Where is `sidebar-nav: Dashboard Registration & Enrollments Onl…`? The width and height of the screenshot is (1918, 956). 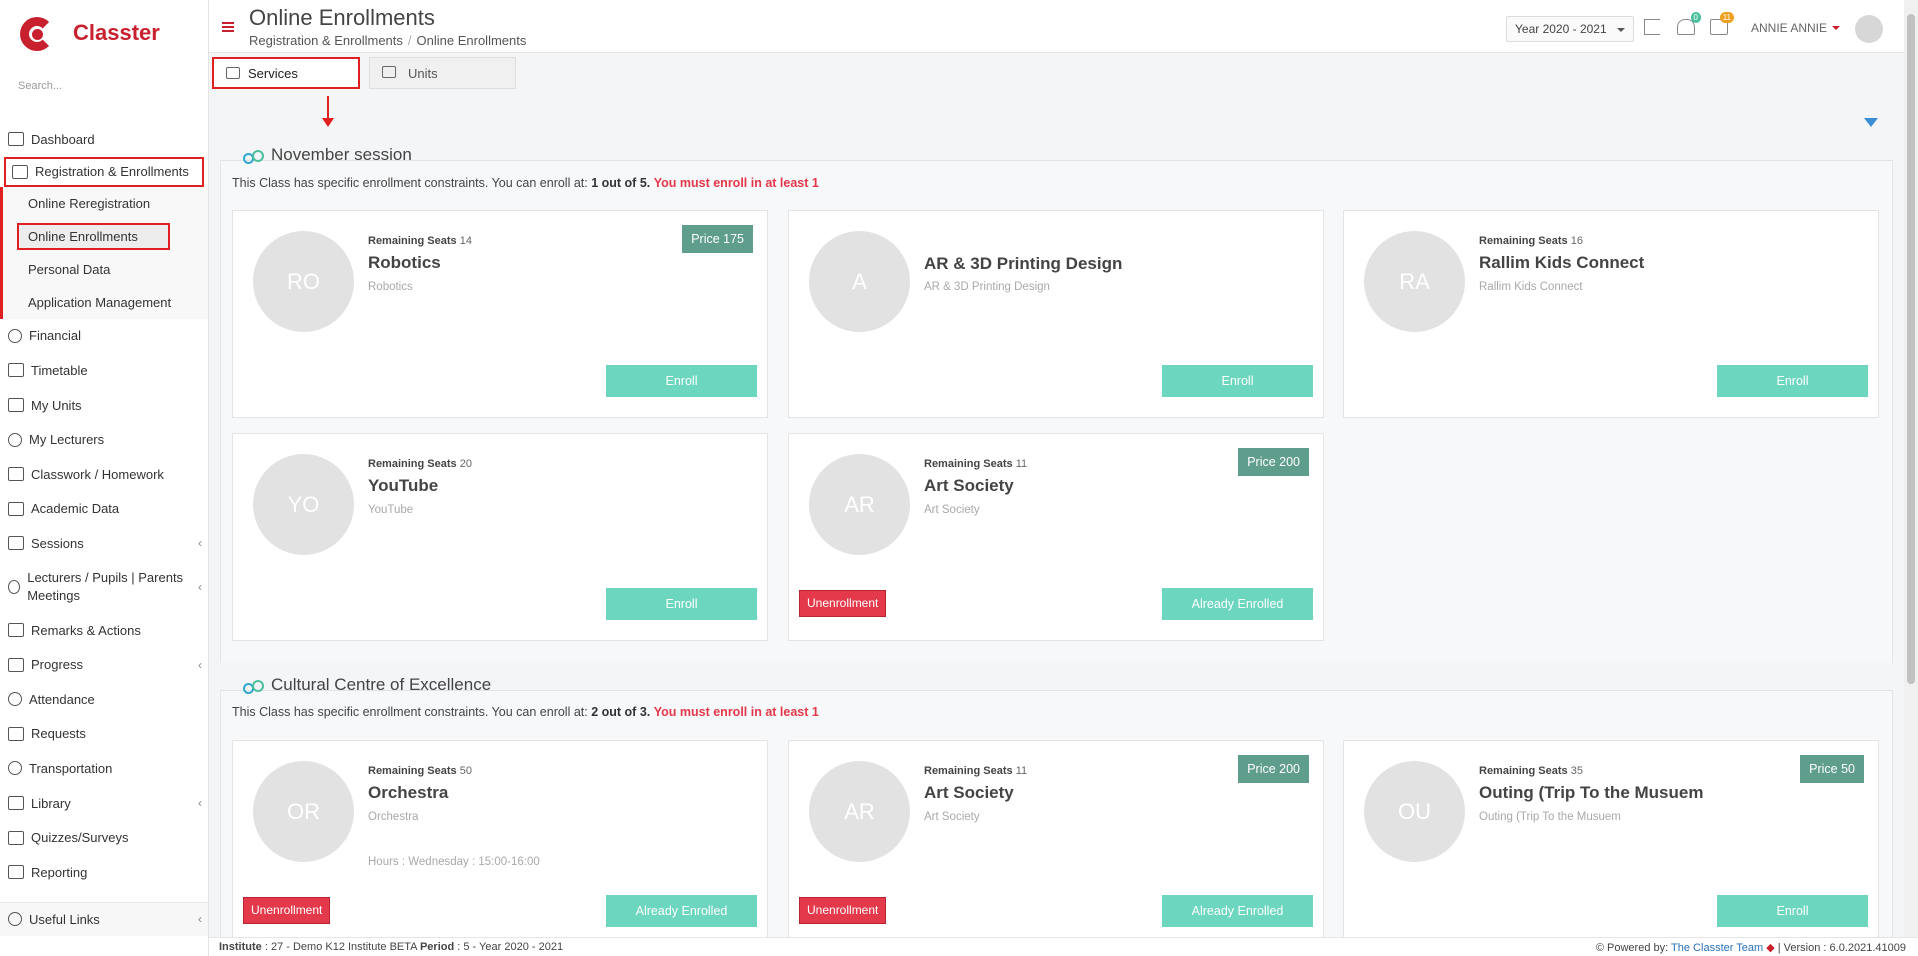
sidebar-nav: Dashboard Registration & Enrollments Onl… is located at coordinates (104, 499).